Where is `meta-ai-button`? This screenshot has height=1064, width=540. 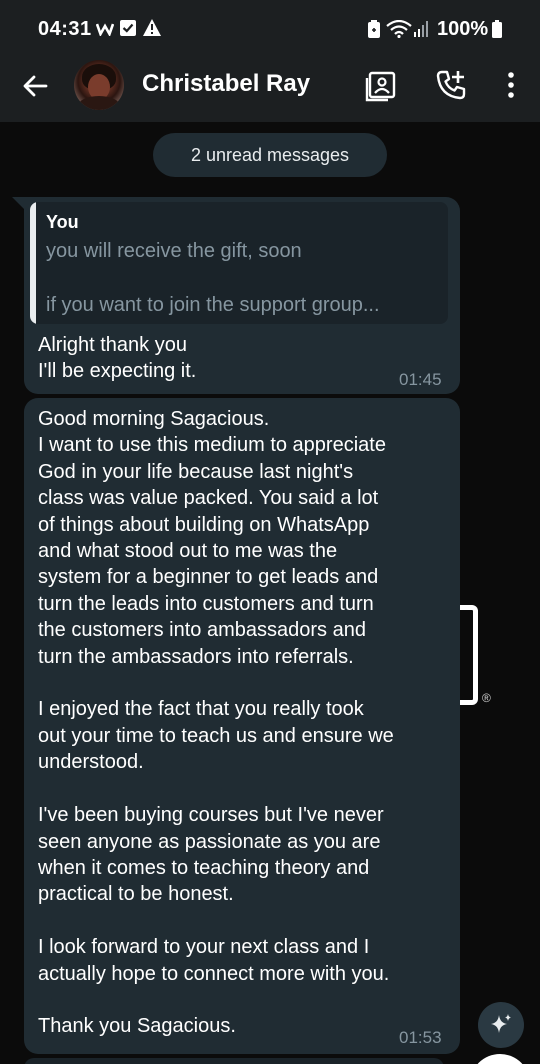
meta-ai-button is located at coordinates (501, 1025).